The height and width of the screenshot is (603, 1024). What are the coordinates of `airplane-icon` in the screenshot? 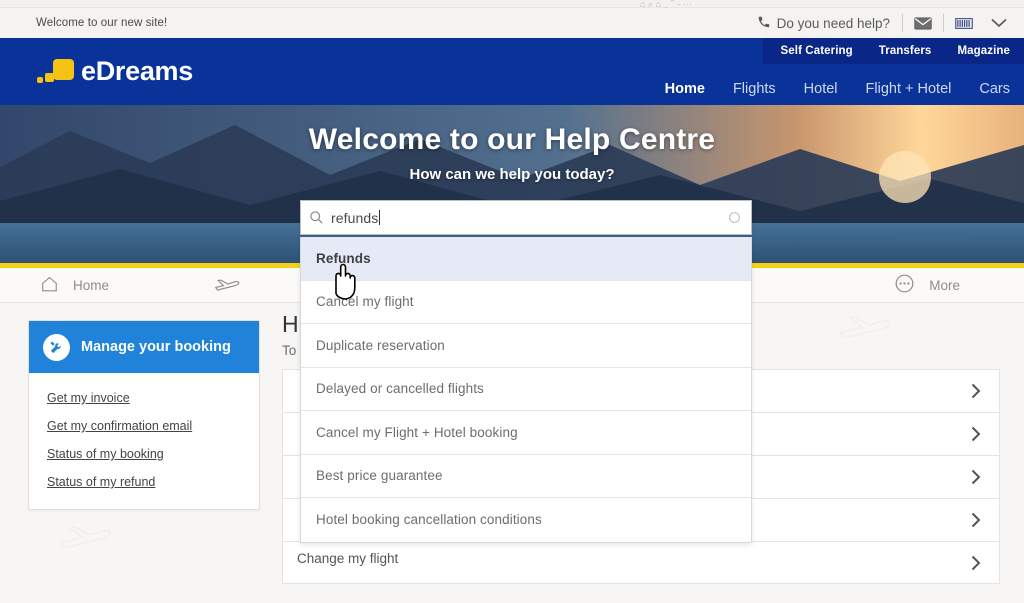 It's located at (227, 285).